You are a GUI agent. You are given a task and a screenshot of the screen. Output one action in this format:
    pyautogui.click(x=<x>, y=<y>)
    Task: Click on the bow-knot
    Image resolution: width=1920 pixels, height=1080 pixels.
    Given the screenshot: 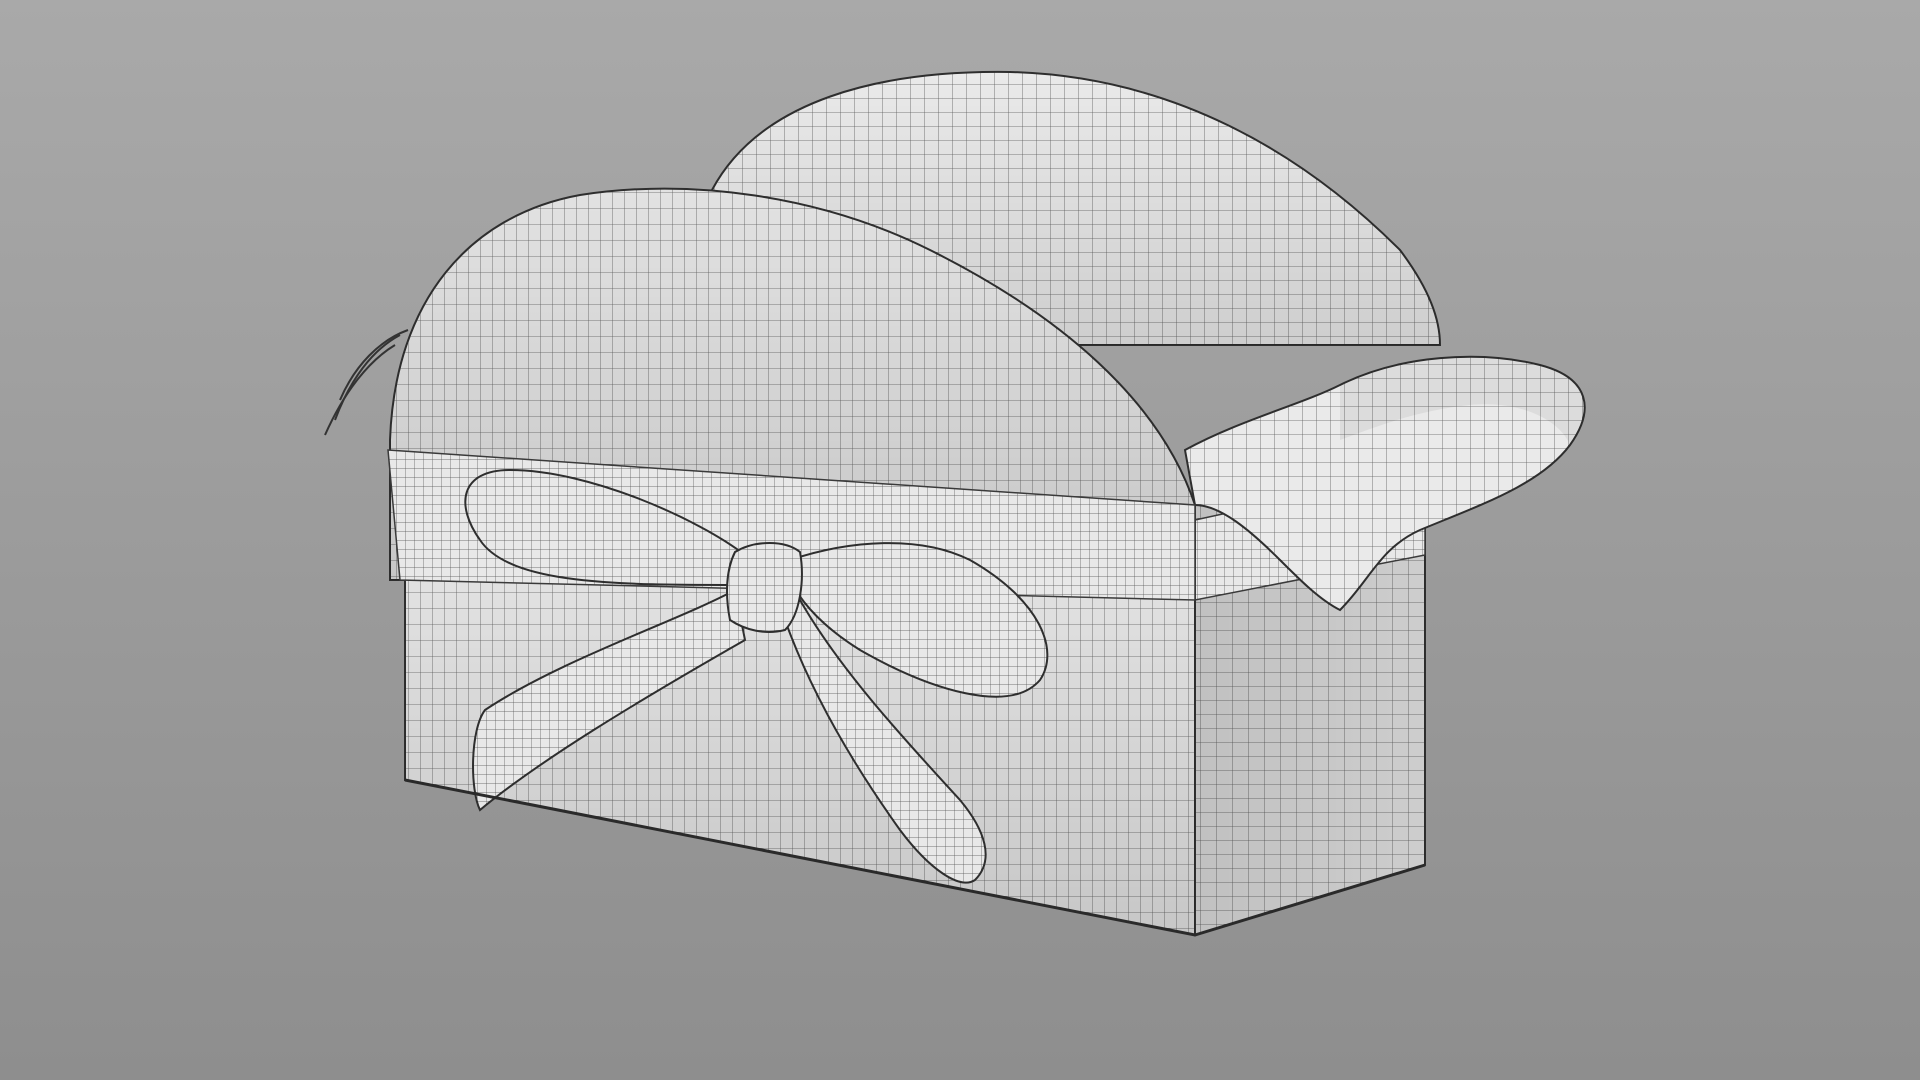 What is the action you would take?
    pyautogui.click(x=764, y=587)
    